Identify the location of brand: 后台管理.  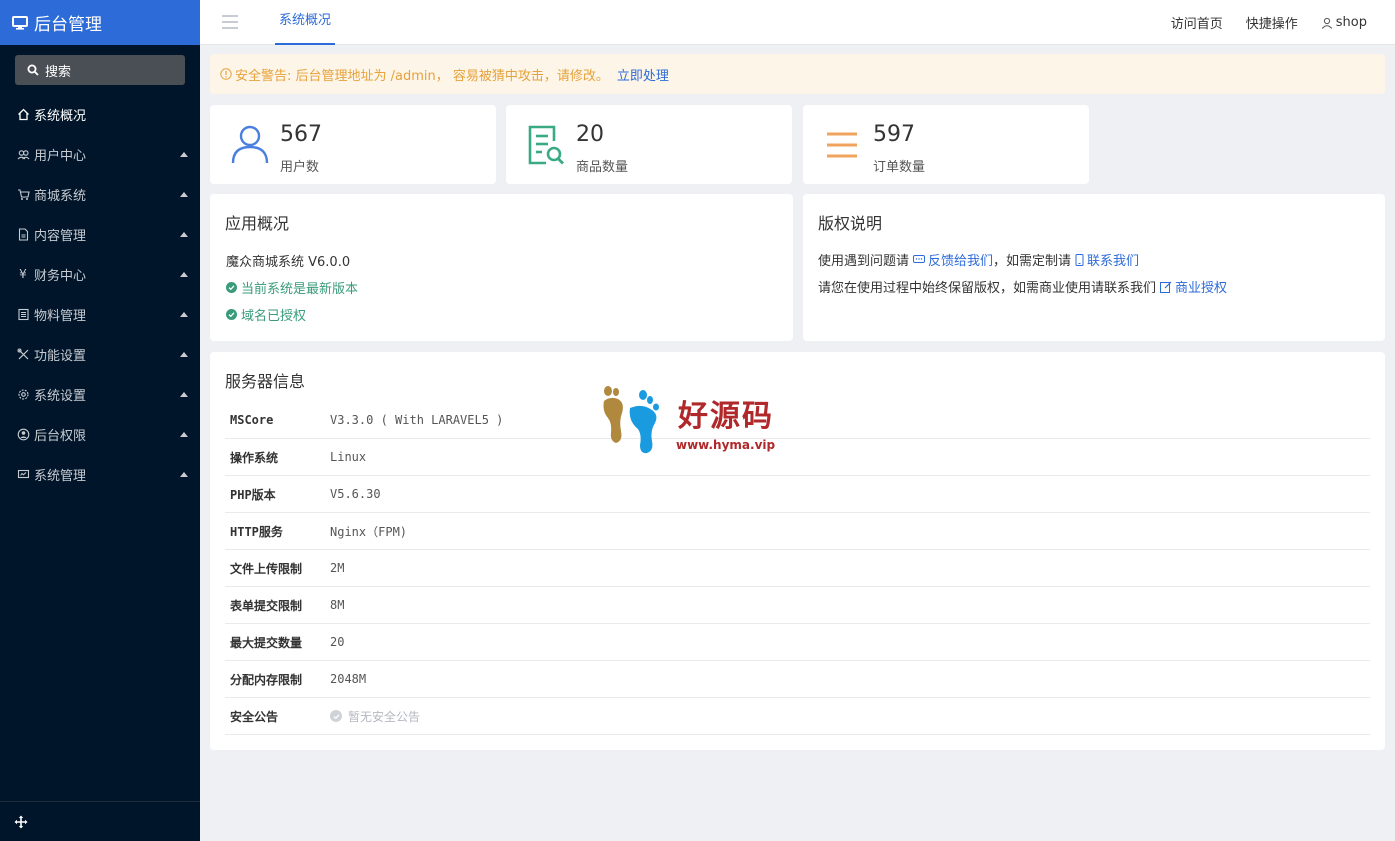
(100, 22).